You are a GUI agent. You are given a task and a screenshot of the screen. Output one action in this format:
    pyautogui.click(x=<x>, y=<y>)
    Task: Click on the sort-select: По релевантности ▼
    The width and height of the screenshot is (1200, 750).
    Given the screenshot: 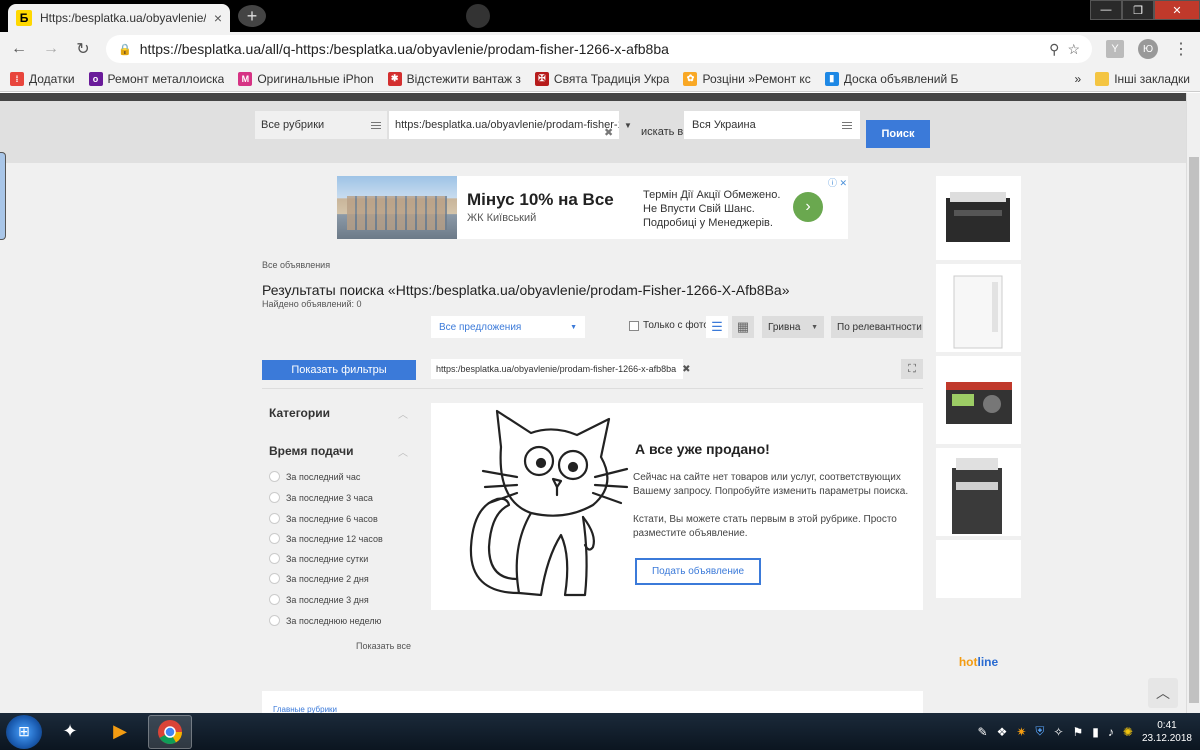 What is the action you would take?
    pyautogui.click(x=877, y=327)
    